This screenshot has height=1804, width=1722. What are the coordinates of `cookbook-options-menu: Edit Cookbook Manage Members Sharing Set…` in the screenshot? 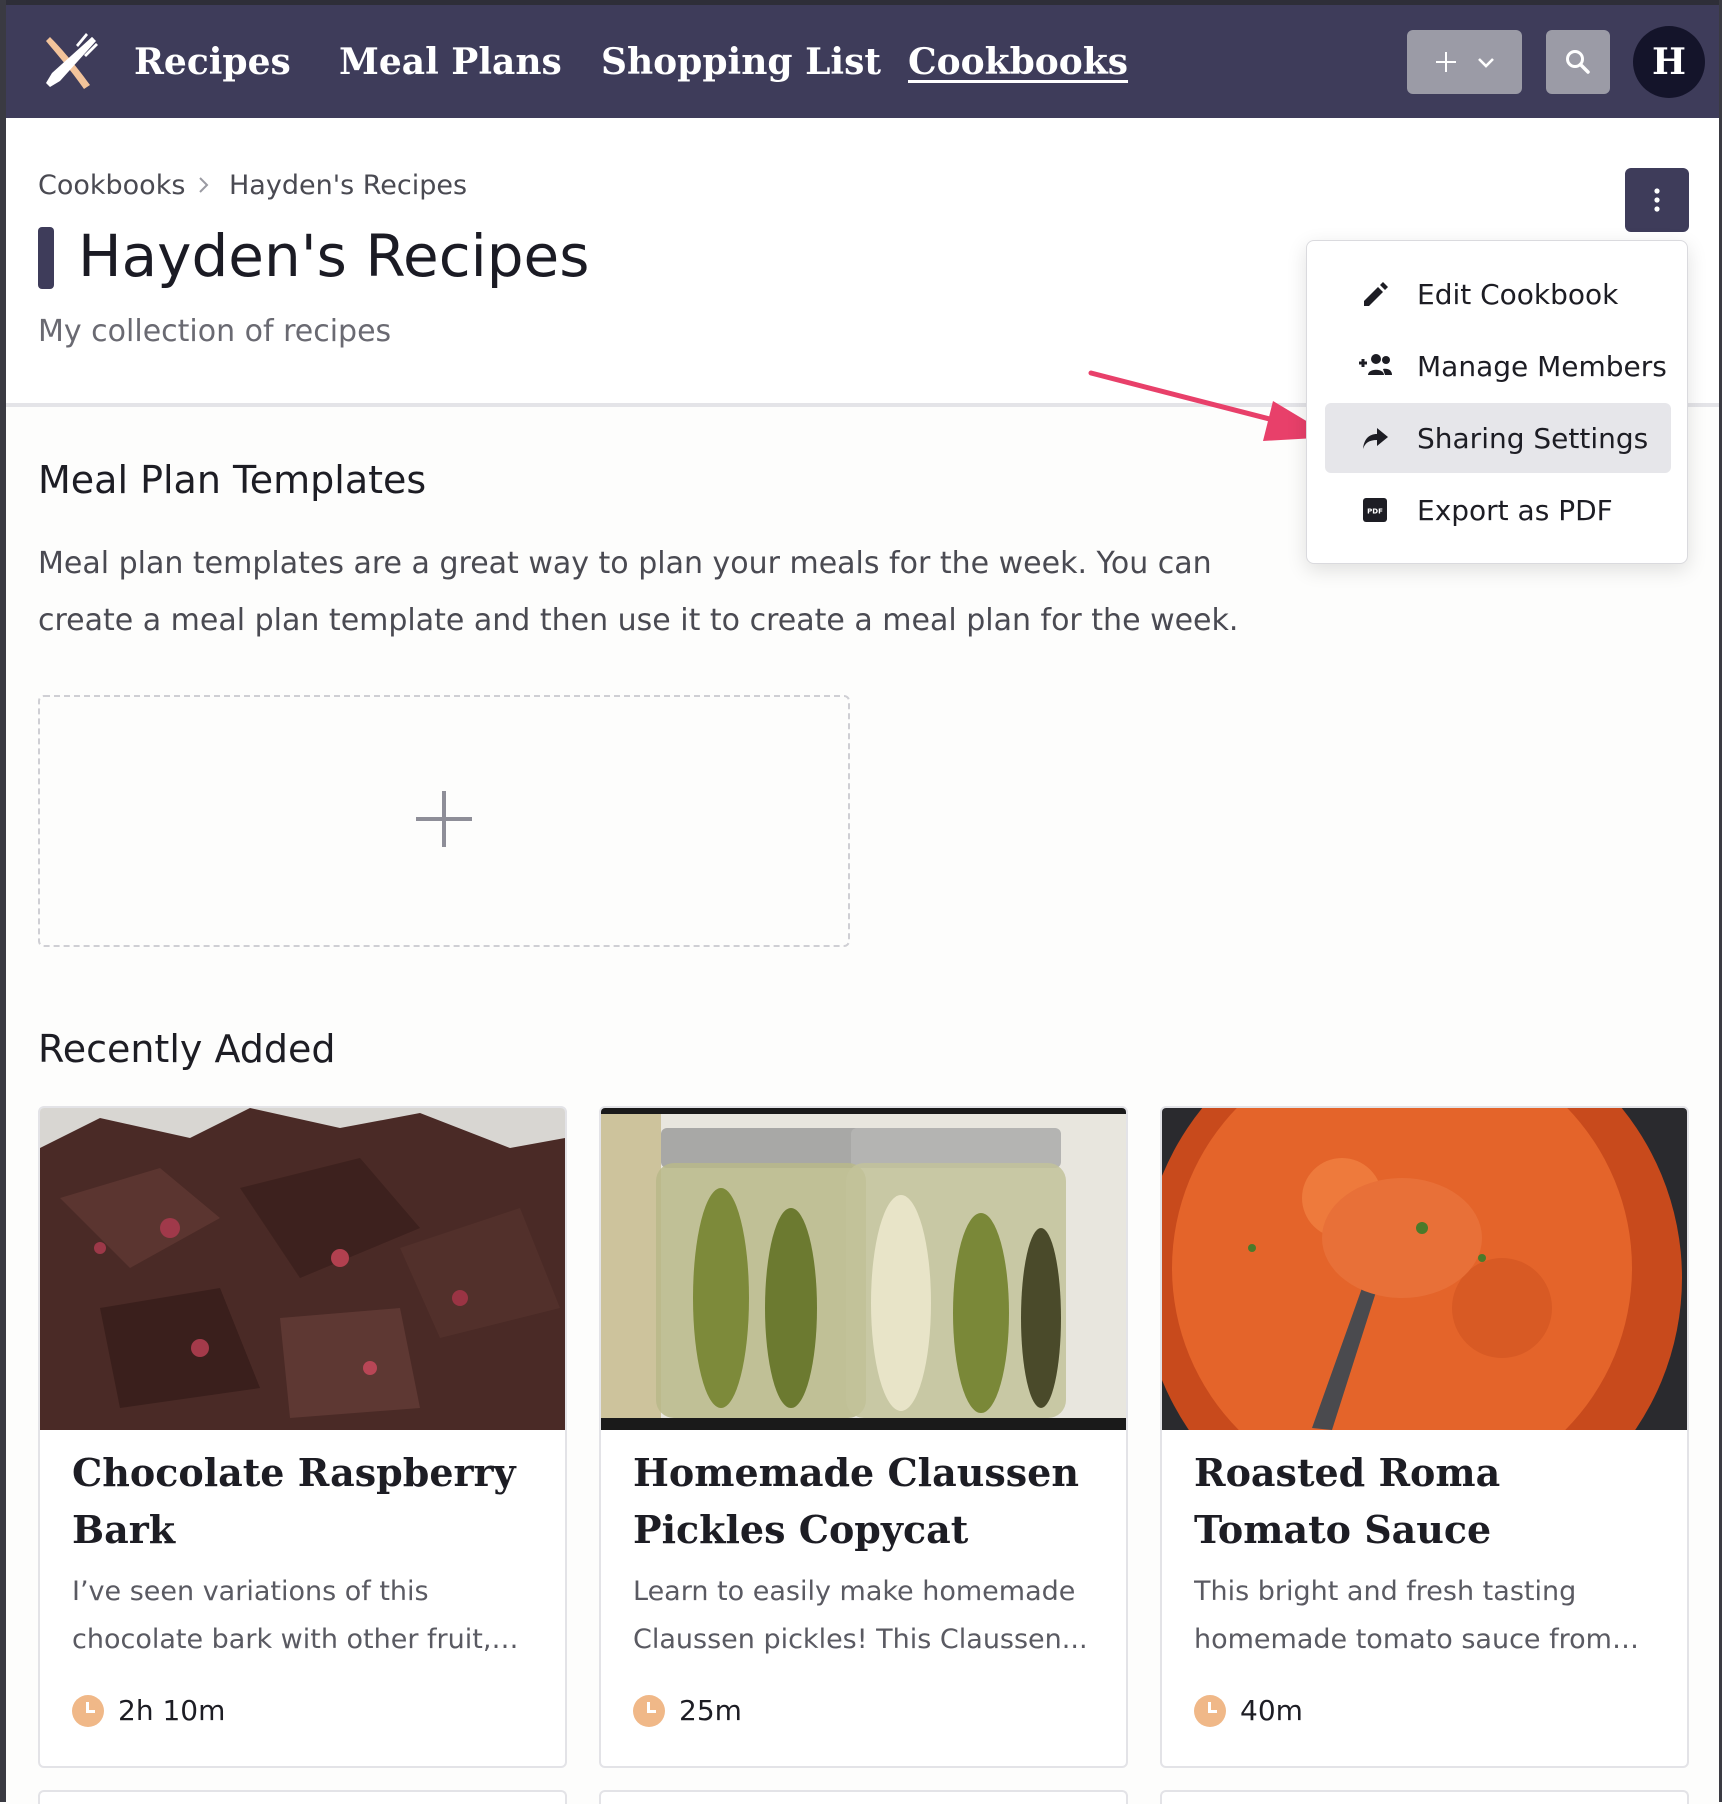 It's located at (1497, 402).